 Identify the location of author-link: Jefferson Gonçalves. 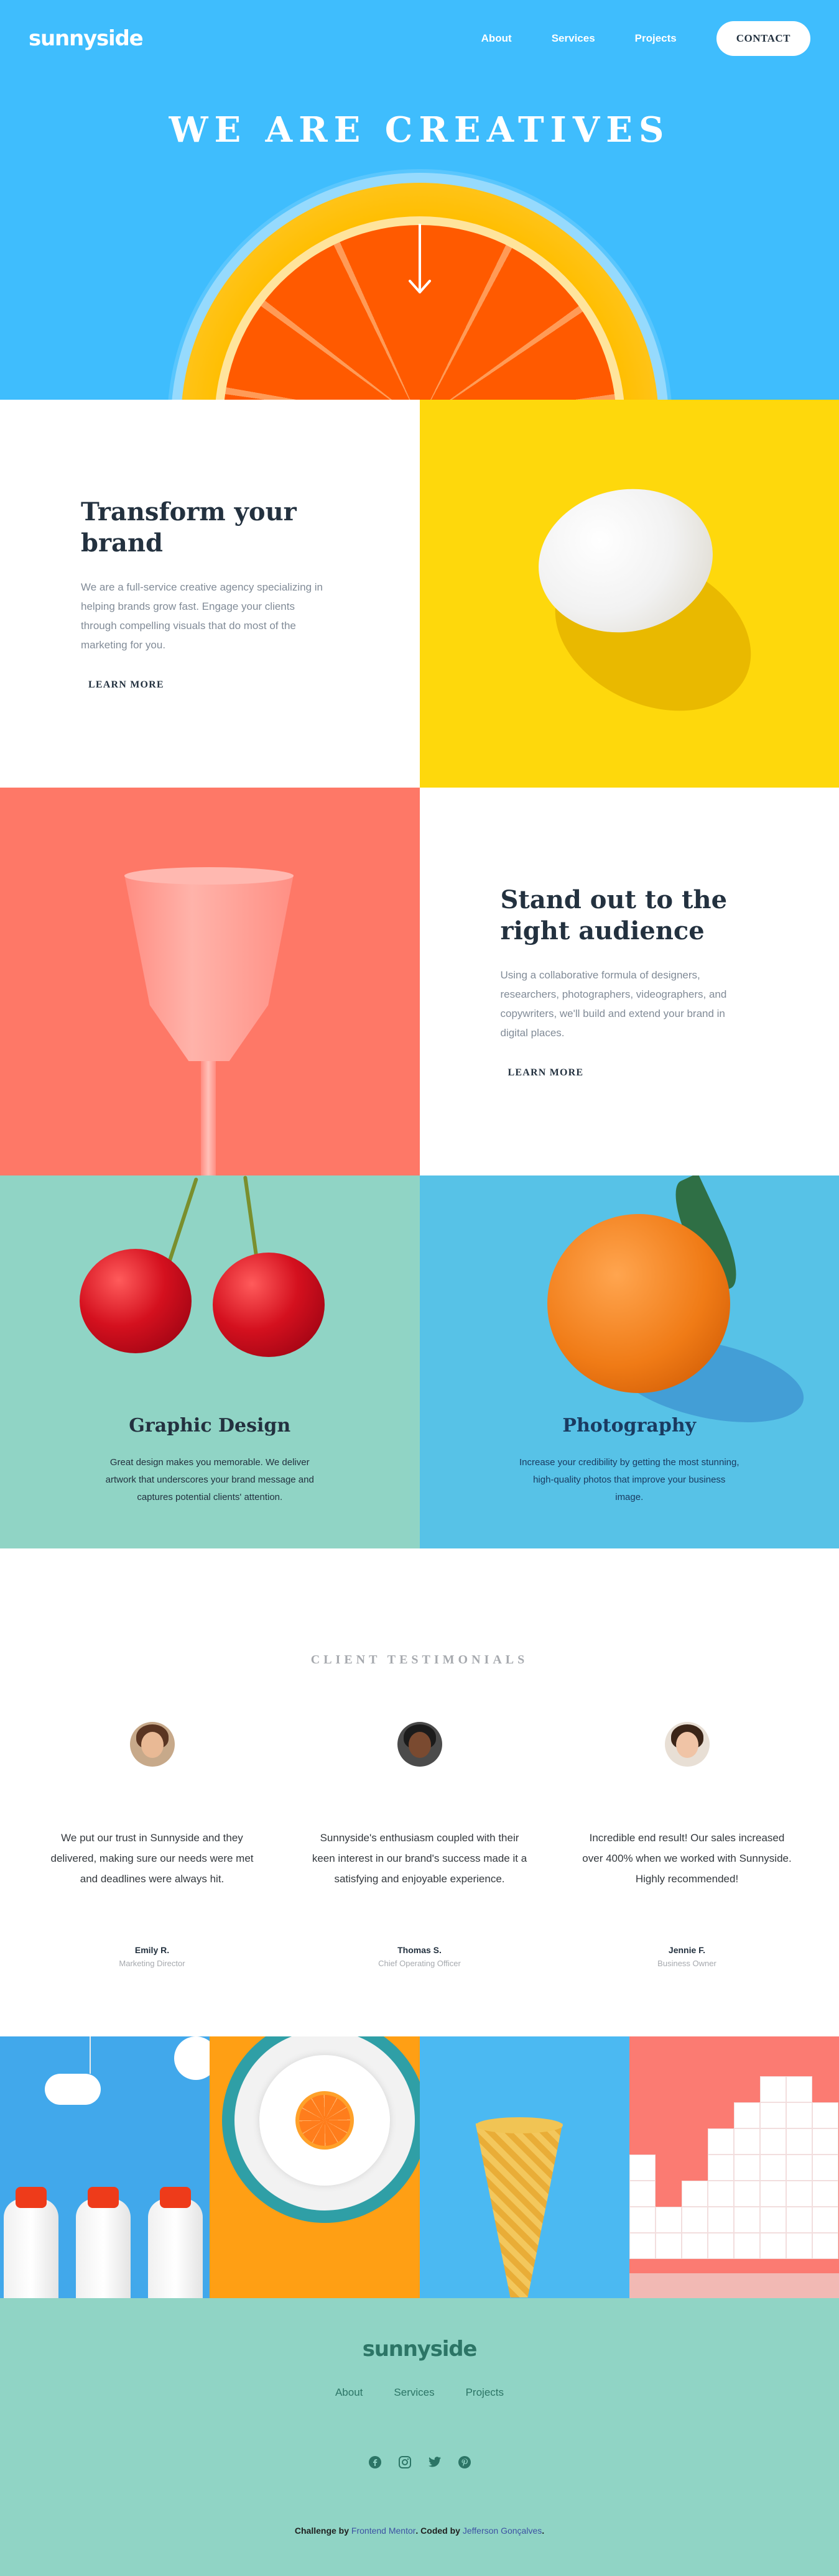
(503, 2531).